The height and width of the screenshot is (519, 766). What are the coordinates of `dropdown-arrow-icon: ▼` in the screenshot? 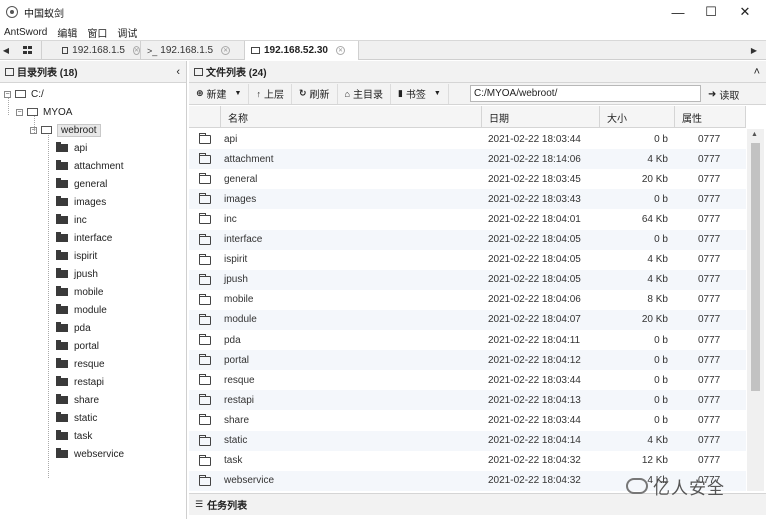 It's located at (238, 93).